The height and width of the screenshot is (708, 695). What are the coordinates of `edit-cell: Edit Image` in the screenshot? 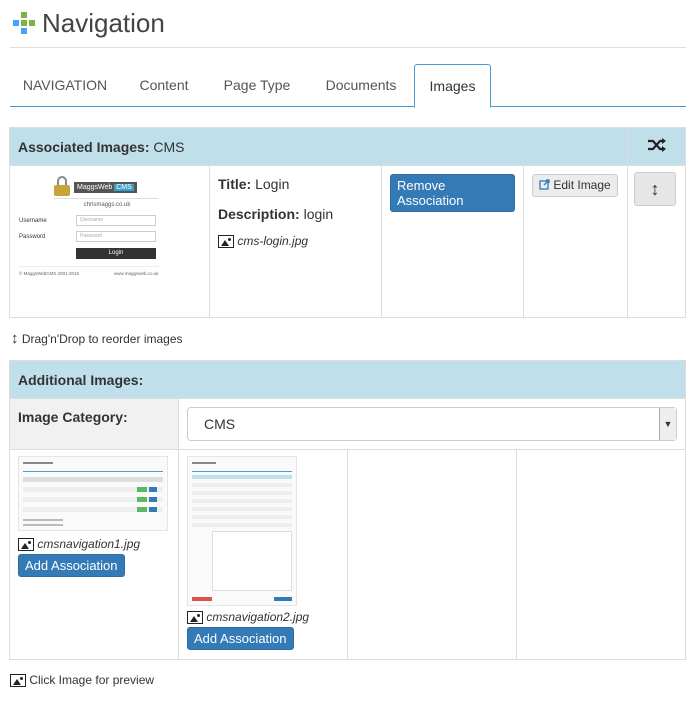 It's located at (575, 241).